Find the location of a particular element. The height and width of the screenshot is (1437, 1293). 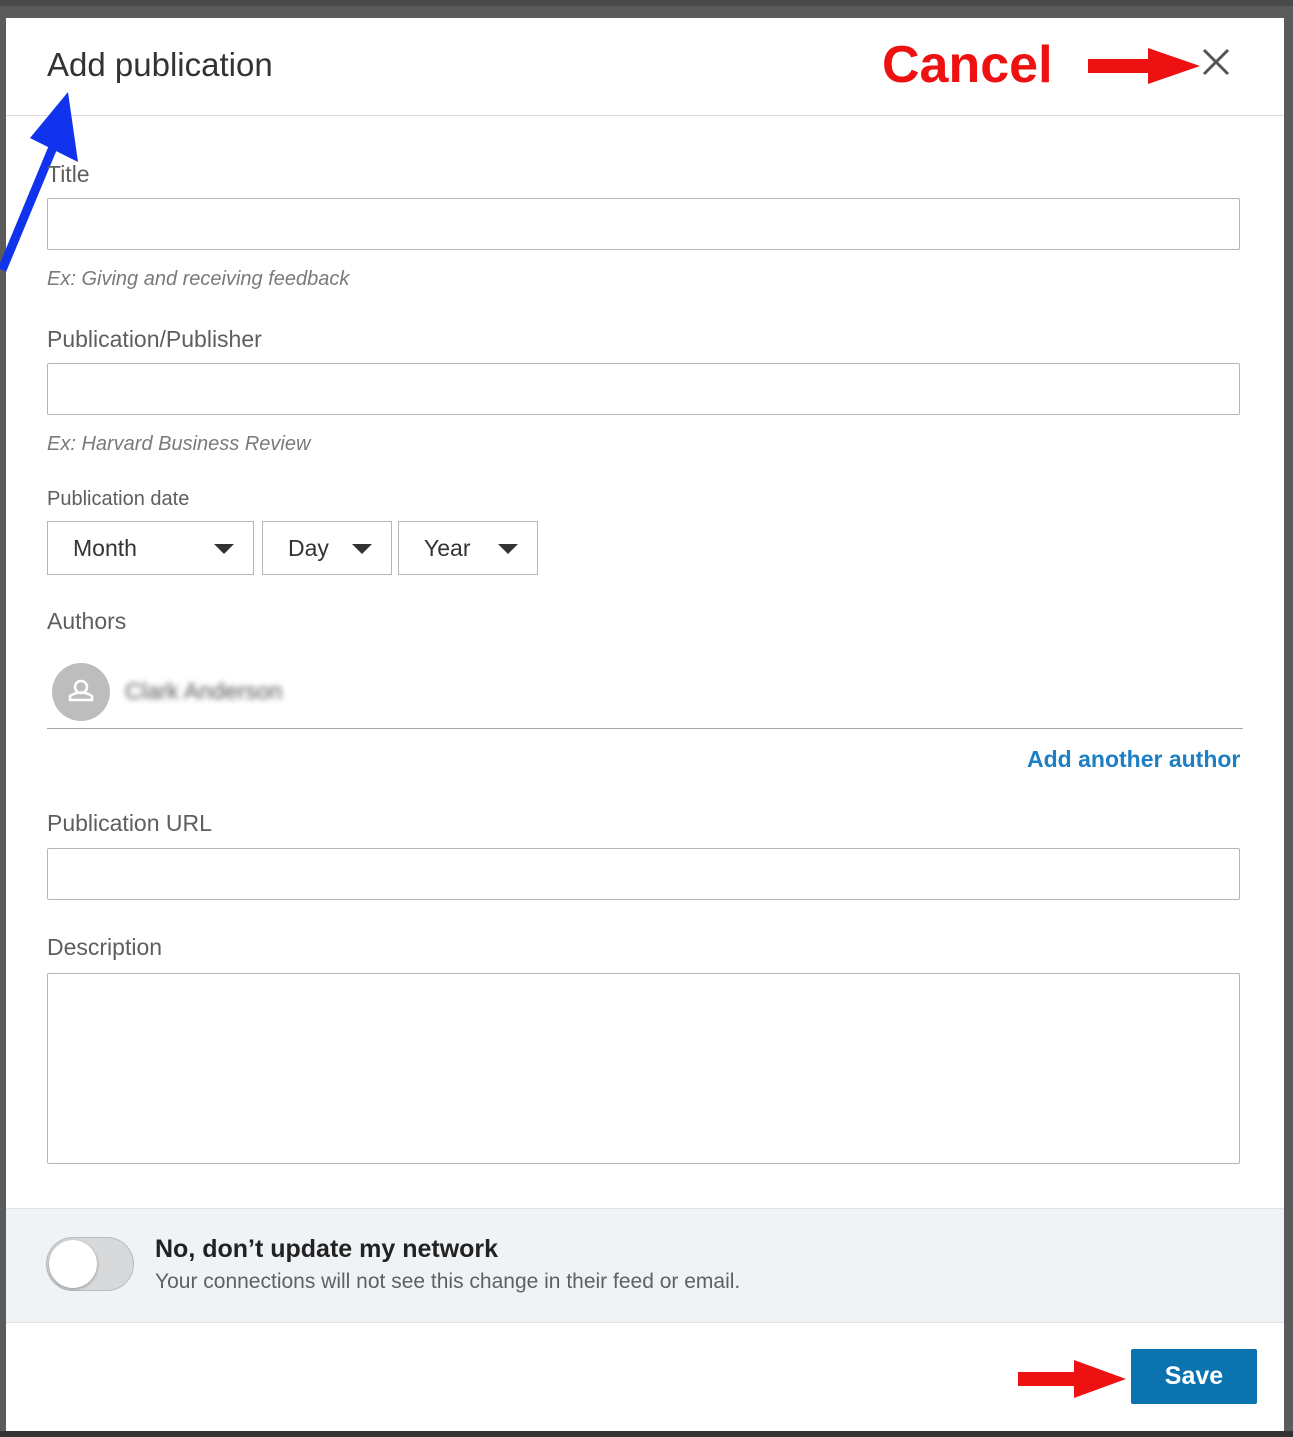

close-icon is located at coordinates (1216, 62).